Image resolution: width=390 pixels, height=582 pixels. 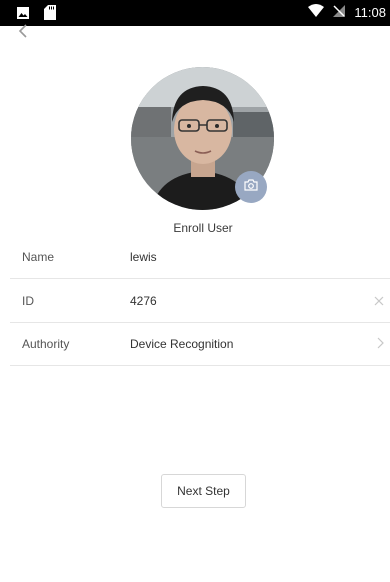 I want to click on wifi-icon, so click(x=316, y=12).